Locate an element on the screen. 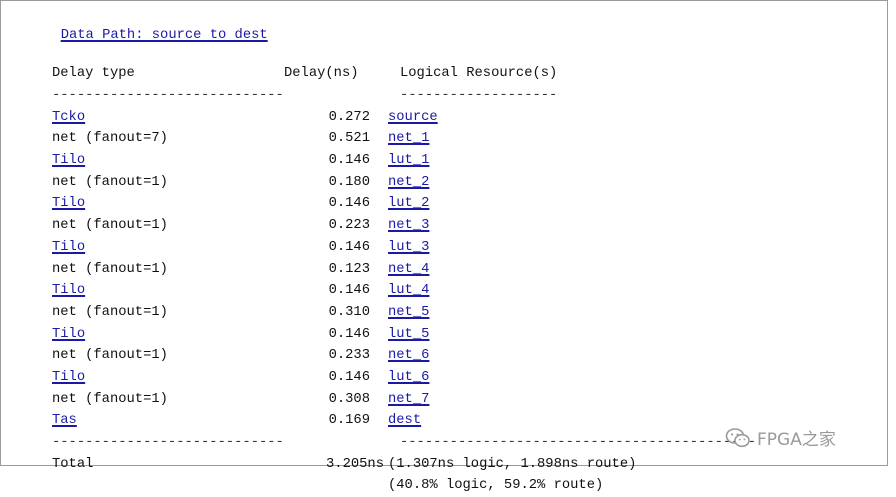 Image resolution: width=896 pixels, height=497 pixels. delay-row: Tilo 0.146 lut_2 is located at coordinates (426, 204).